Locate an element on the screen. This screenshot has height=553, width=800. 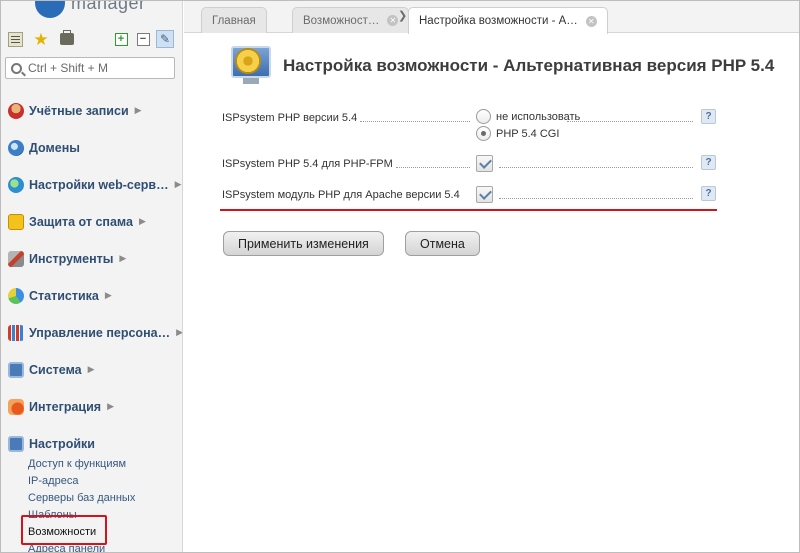
radio-button is located at coordinates (483, 116).